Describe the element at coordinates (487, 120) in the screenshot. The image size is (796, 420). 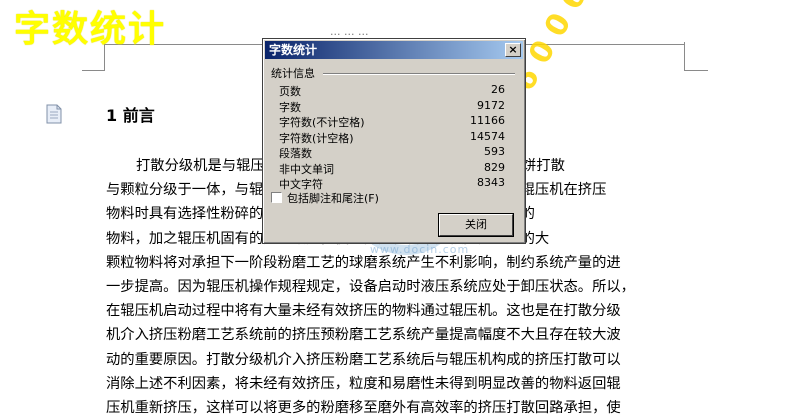
I see `stat-value: 11166` at that location.